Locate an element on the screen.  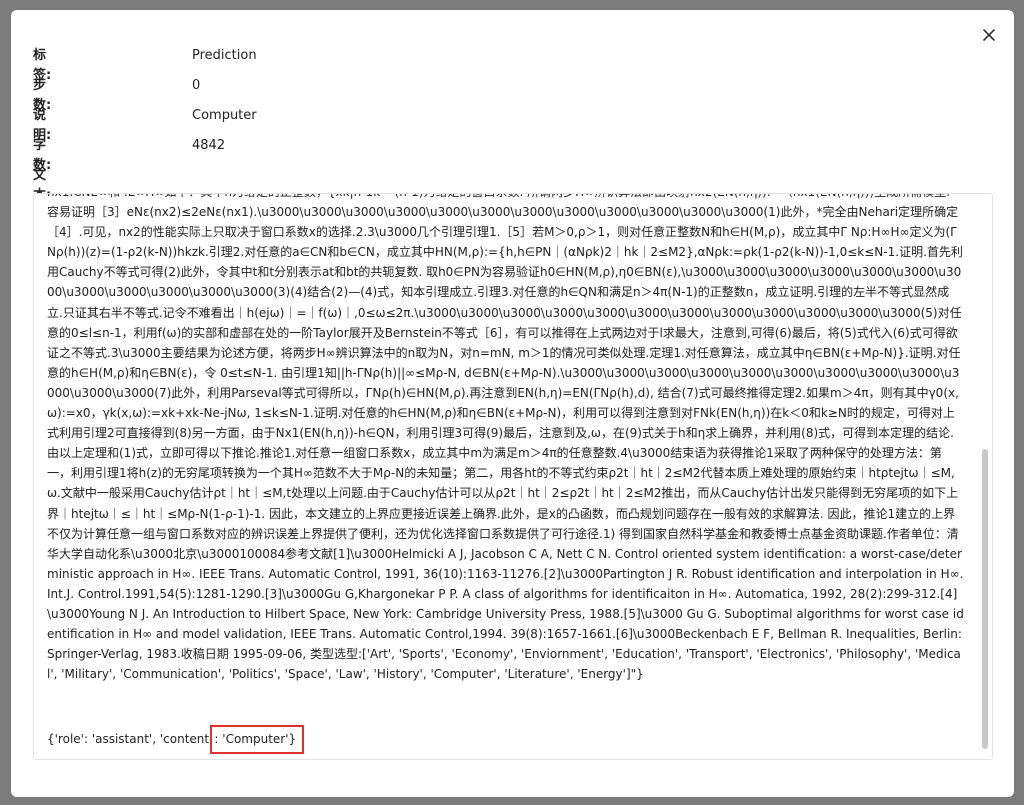
close-button is located at coordinates (989, 35).